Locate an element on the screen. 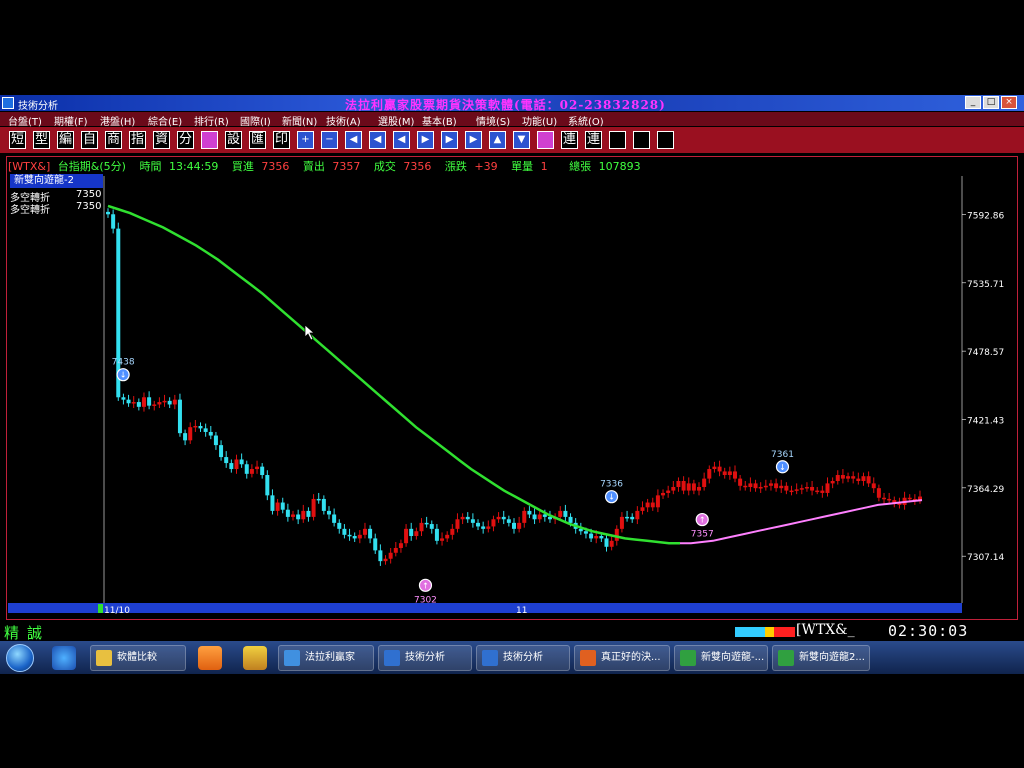  y-tick-label: 7421.43 is located at coordinates (985, 421).